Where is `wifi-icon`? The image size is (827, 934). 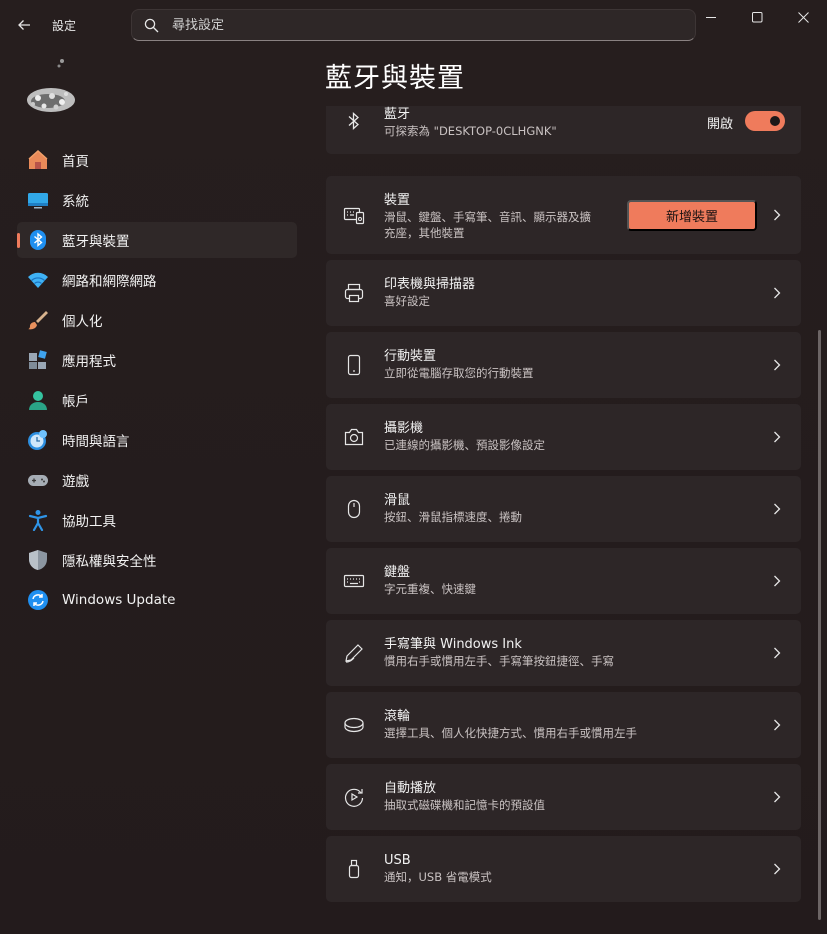 wifi-icon is located at coordinates (38, 280).